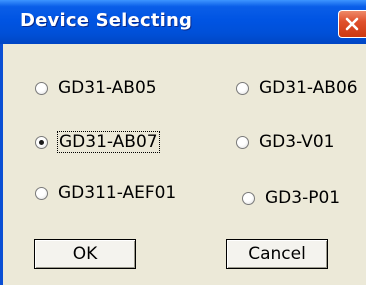  Describe the element at coordinates (1, 164) in the screenshot. I see `window-left-border` at that location.